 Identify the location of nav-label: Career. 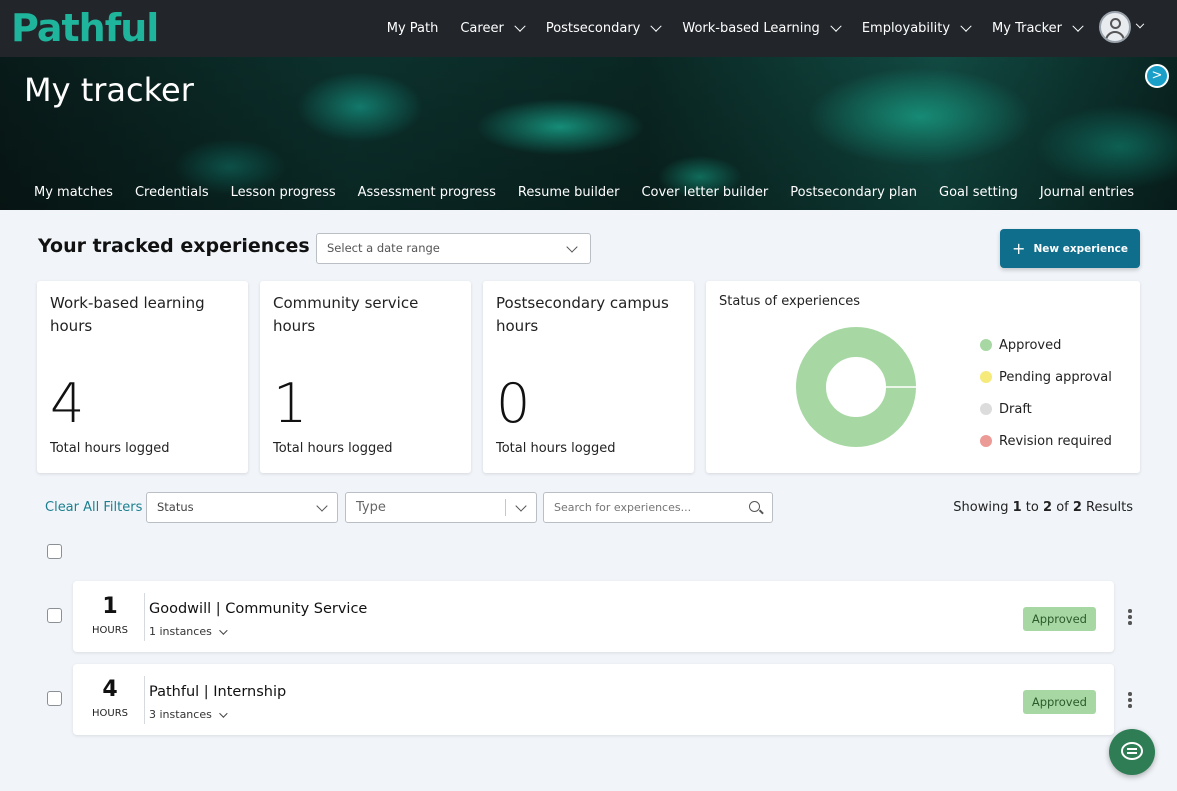
(482, 28).